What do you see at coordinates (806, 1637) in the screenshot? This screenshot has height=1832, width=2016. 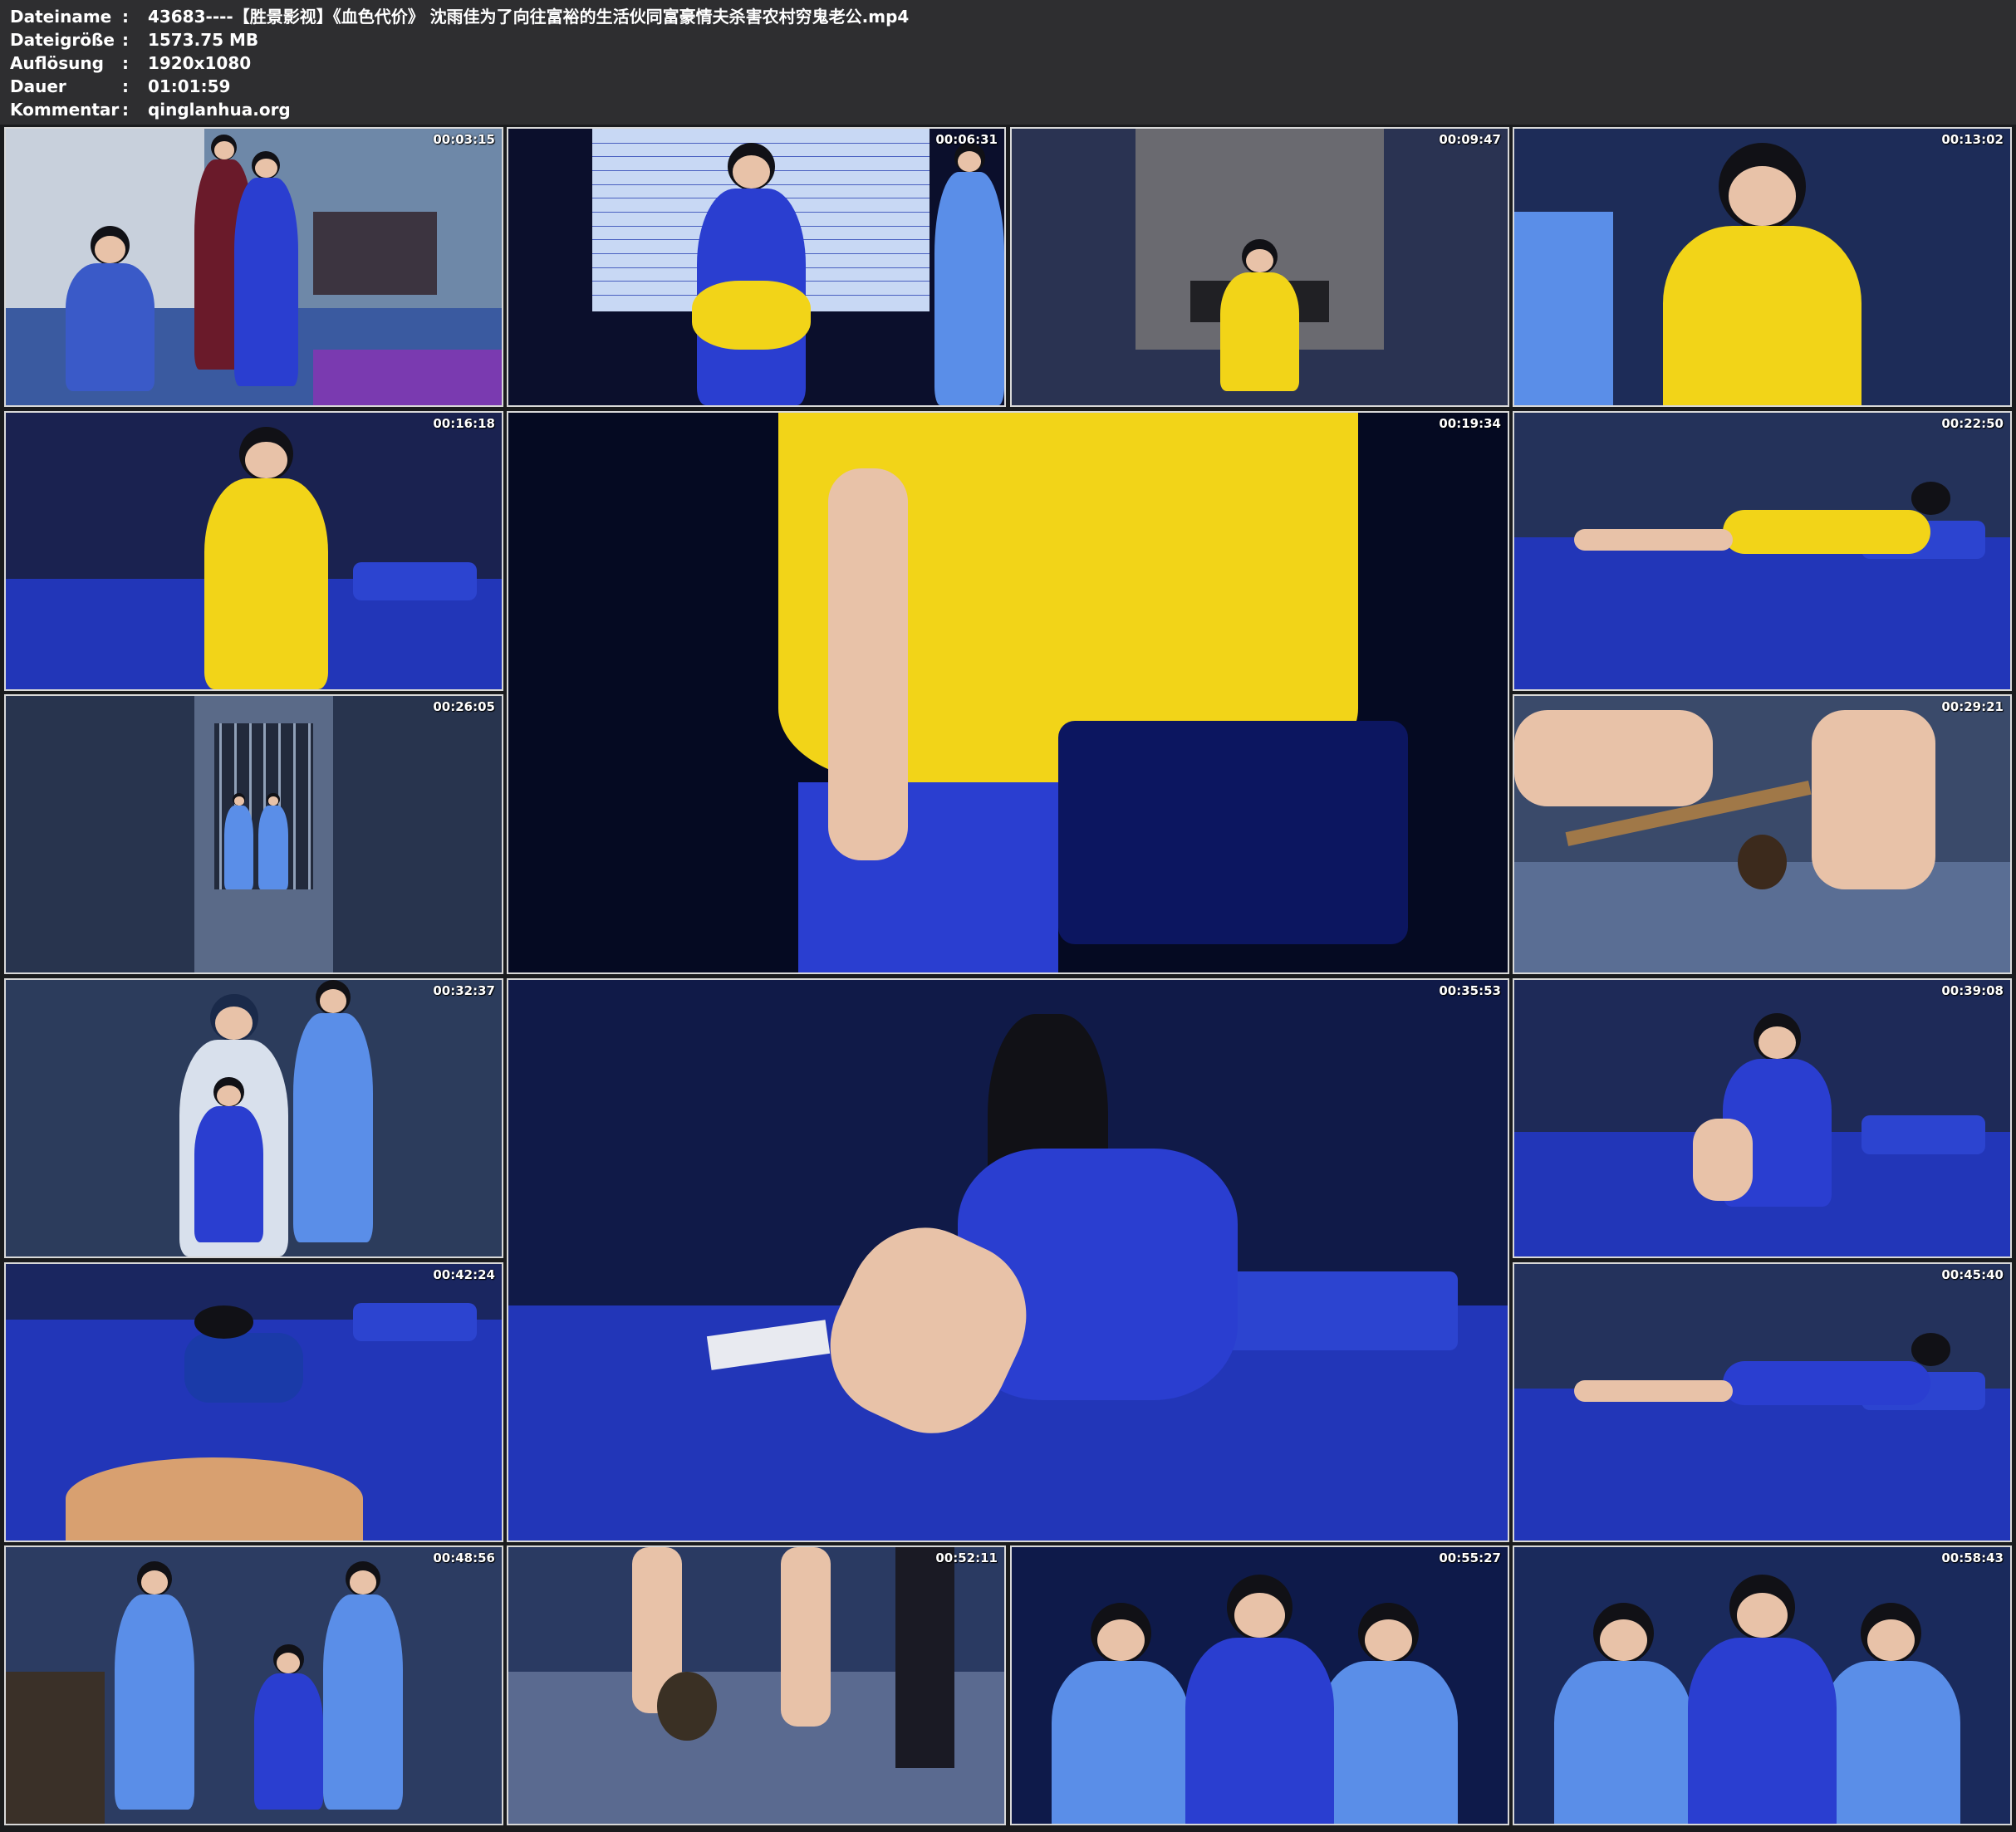 I see `leg-right` at bounding box center [806, 1637].